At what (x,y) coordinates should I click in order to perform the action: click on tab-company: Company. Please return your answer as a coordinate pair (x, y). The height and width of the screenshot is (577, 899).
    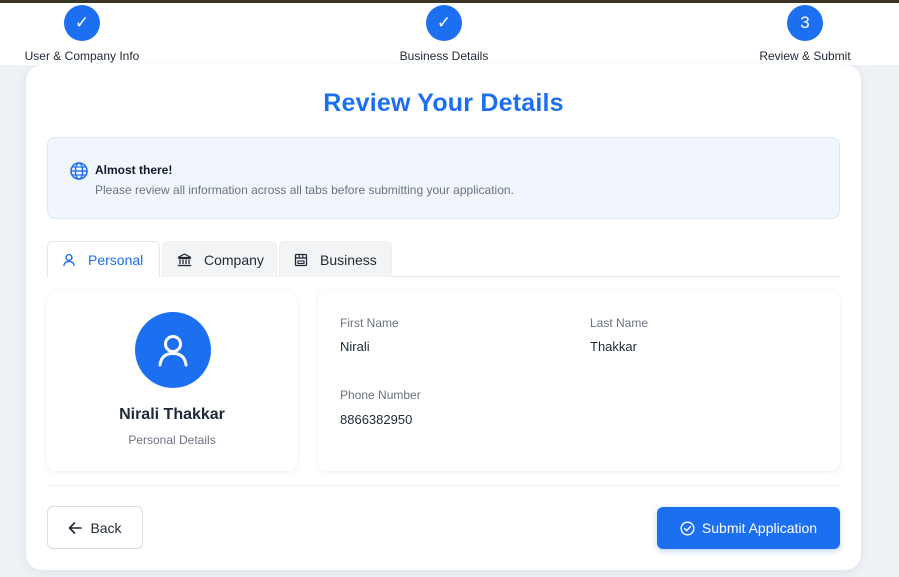
    Looking at the image, I should click on (219, 259).